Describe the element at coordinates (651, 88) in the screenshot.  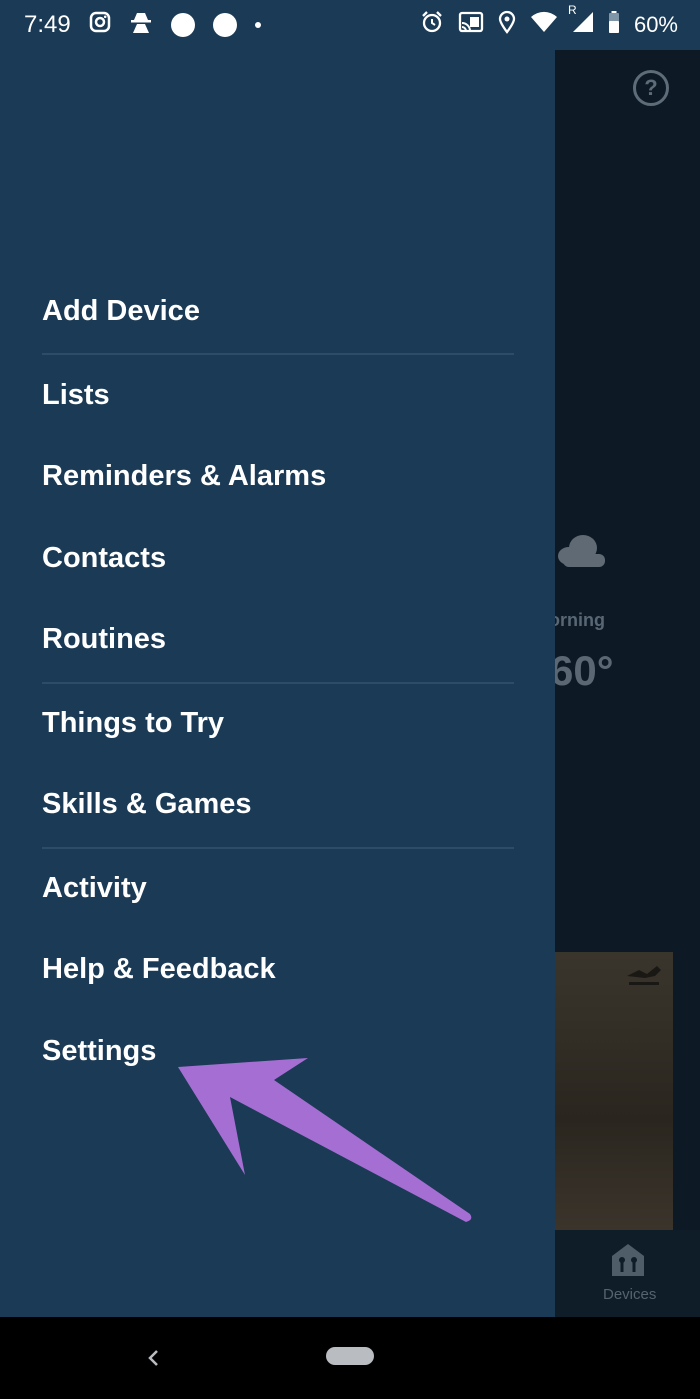
I see `help-icon: ?` at that location.